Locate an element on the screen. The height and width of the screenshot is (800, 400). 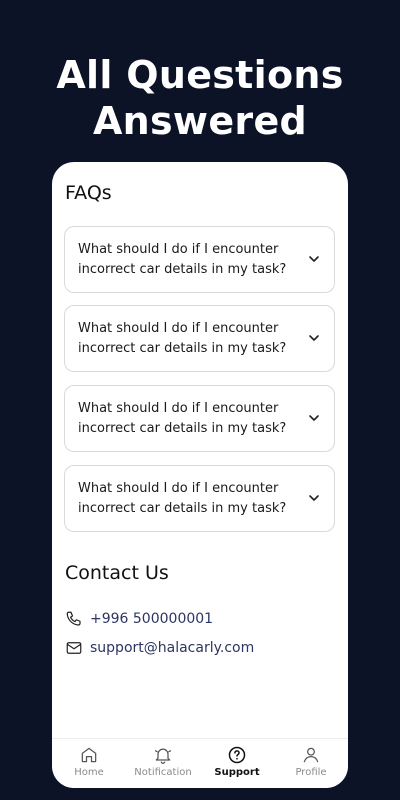
tab-support: Support is located at coordinates (237, 763).